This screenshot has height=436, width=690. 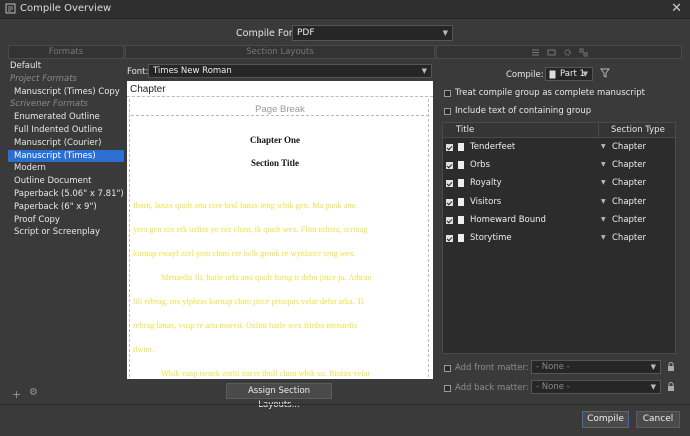 What do you see at coordinates (447, 368) in the screenshot?
I see `front-matter-checkbox` at bounding box center [447, 368].